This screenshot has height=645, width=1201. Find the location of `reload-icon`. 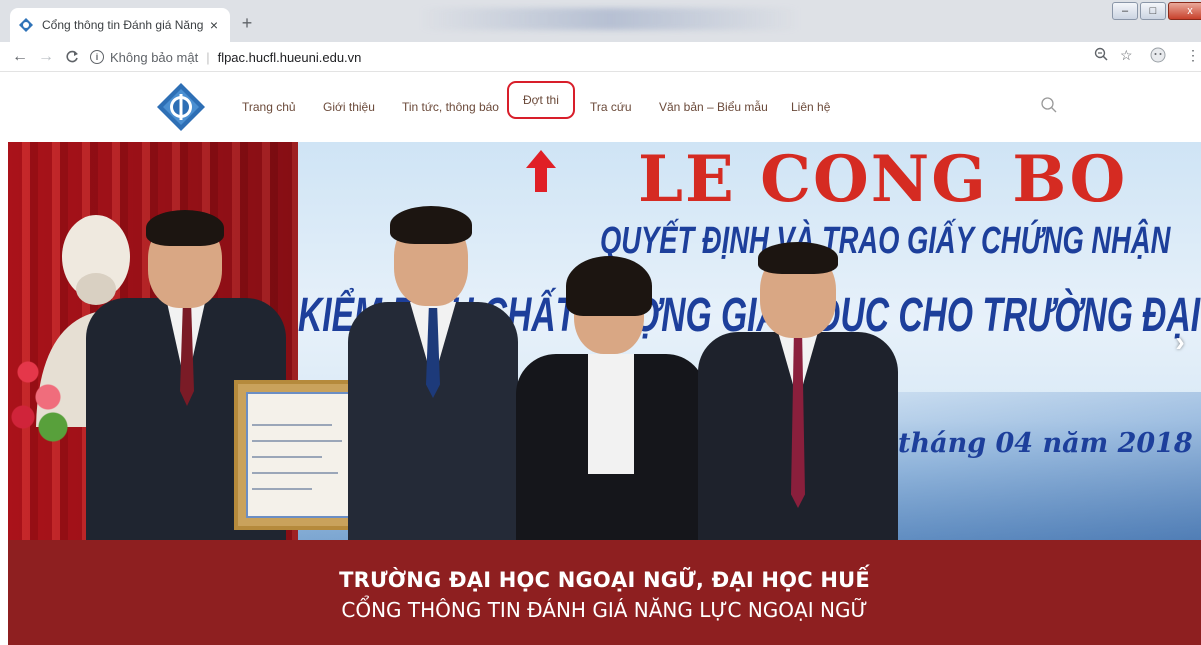

reload-icon is located at coordinates (72, 57).